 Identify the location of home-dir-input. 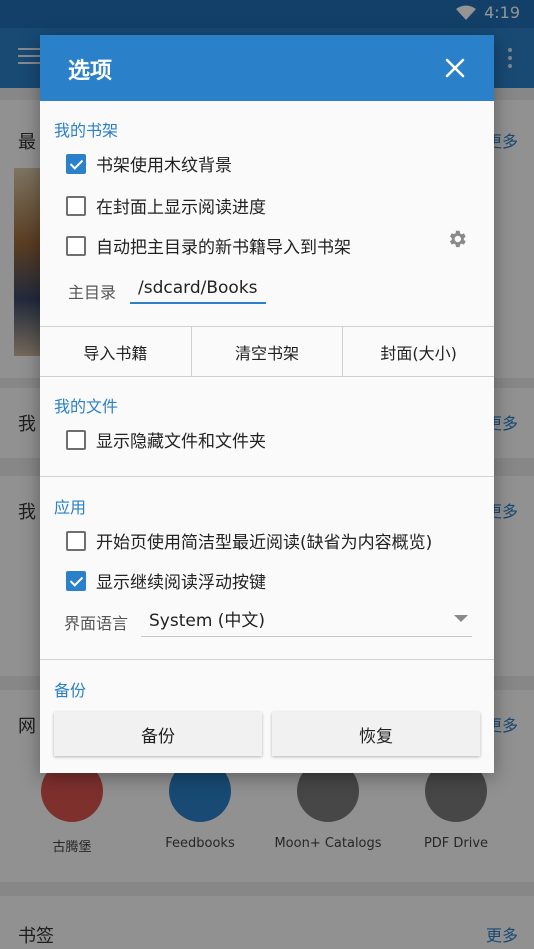
(198, 289).